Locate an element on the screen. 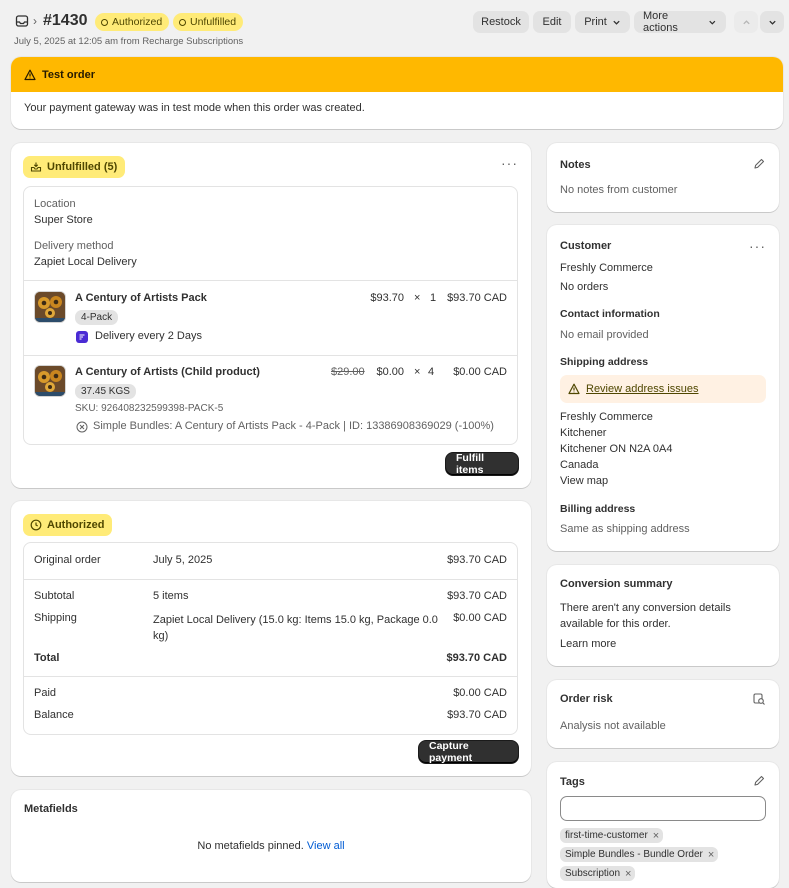 The height and width of the screenshot is (888, 789). total-label: Total is located at coordinates (47, 658).